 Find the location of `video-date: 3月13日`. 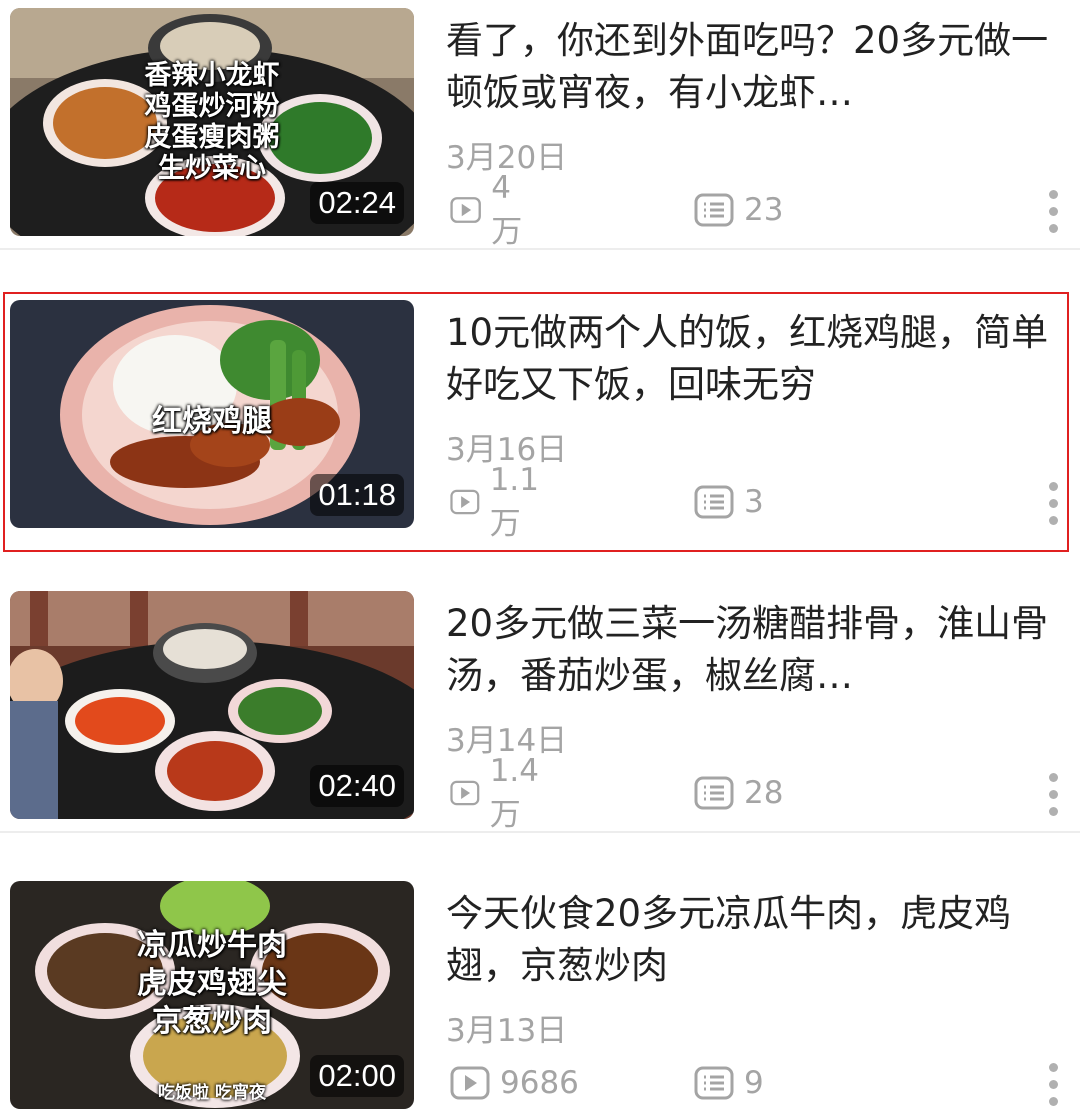

video-date: 3月13日 is located at coordinates (507, 1031).